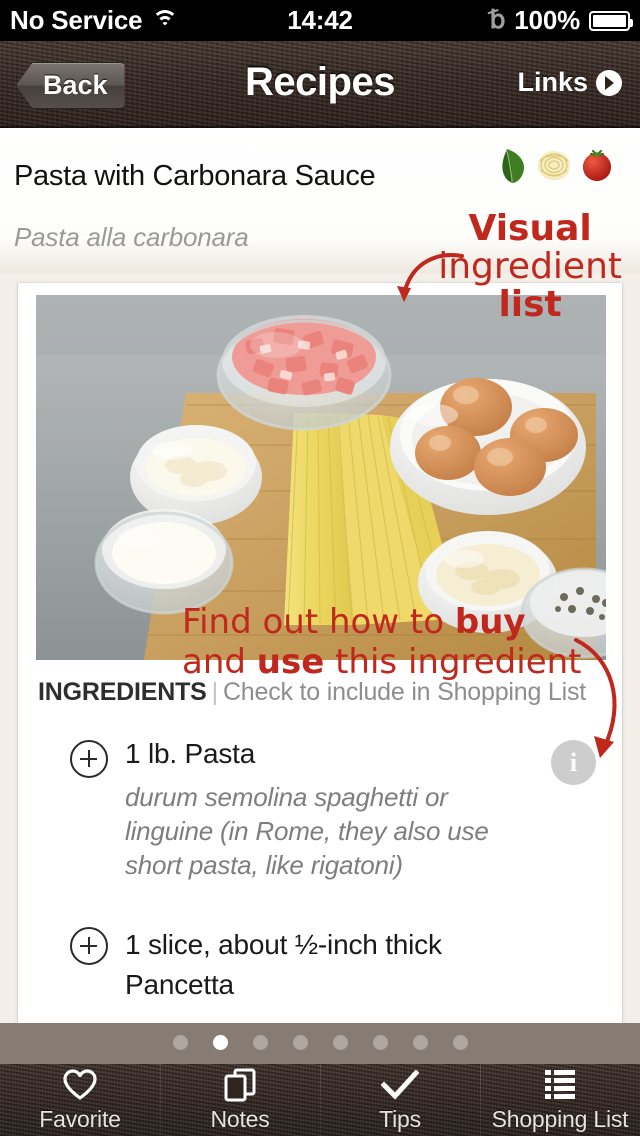 This screenshot has height=1136, width=640. What do you see at coordinates (552, 82) in the screenshot?
I see `links-button-label: Links` at bounding box center [552, 82].